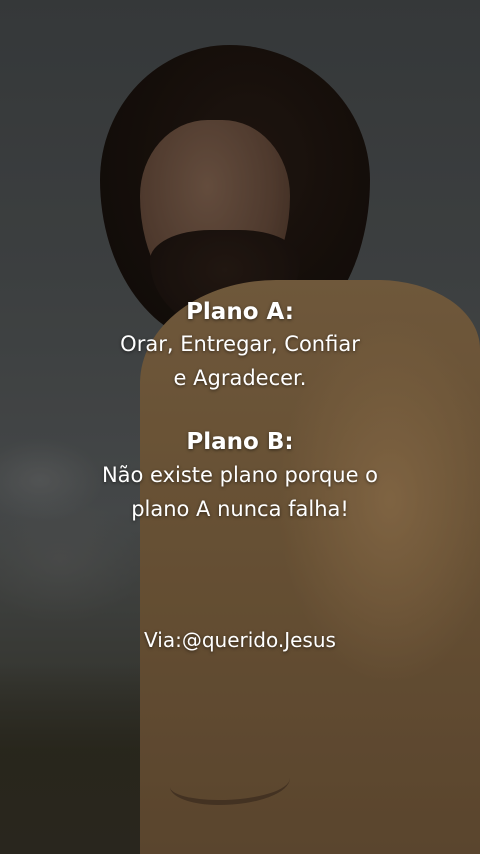 The height and width of the screenshot is (854, 480). I want to click on plan-a-heading: Plano A:, so click(240, 312).